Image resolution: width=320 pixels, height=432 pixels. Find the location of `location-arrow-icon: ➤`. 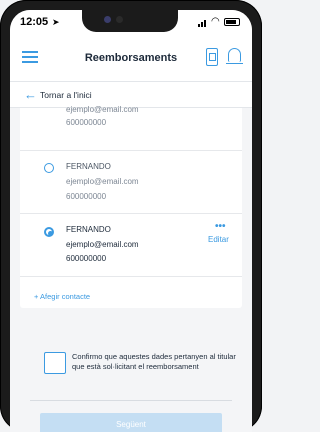

location-arrow-icon: ➤ is located at coordinates (56, 22).